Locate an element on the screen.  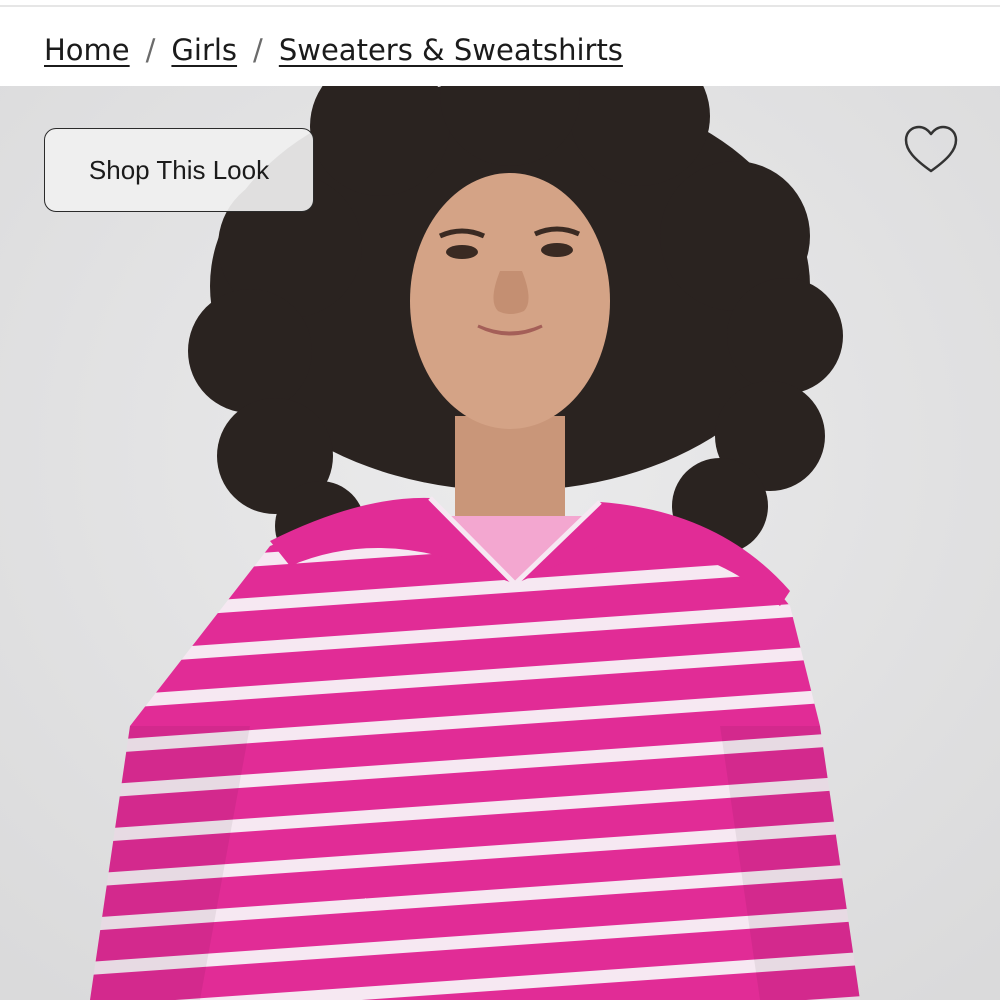
breadcrumb-sweaters-sweatshirts: Sweaters & Sweatshirts is located at coordinates (451, 50).